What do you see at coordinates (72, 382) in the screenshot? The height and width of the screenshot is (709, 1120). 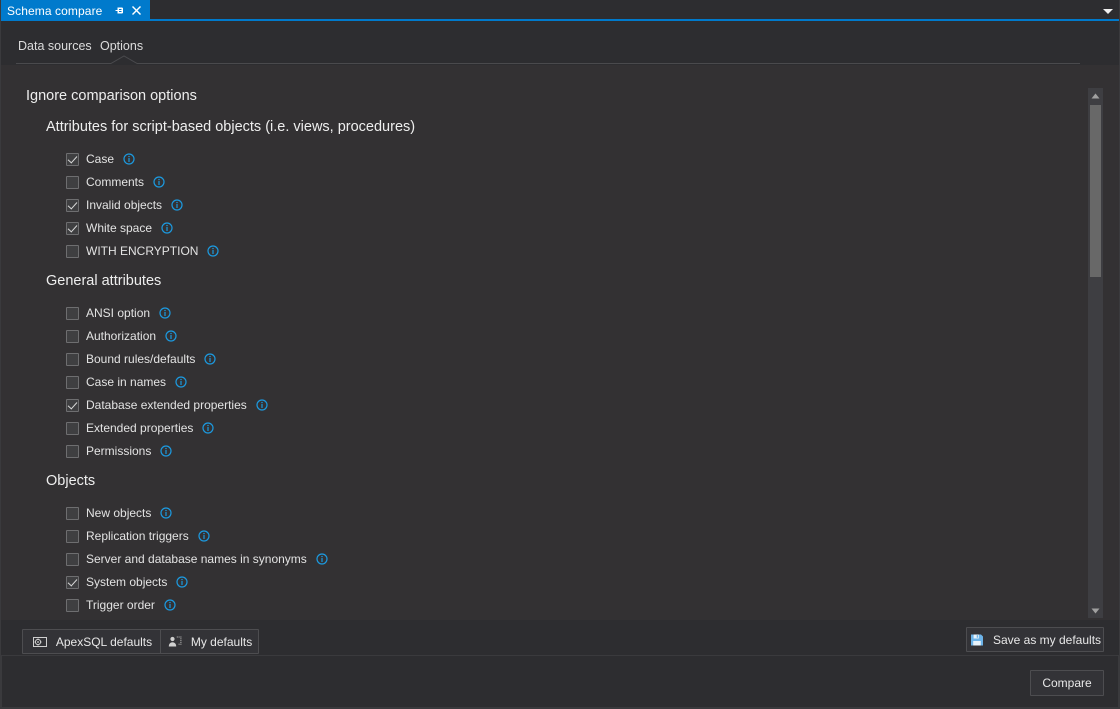 I see `checkbox-case-in-names` at bounding box center [72, 382].